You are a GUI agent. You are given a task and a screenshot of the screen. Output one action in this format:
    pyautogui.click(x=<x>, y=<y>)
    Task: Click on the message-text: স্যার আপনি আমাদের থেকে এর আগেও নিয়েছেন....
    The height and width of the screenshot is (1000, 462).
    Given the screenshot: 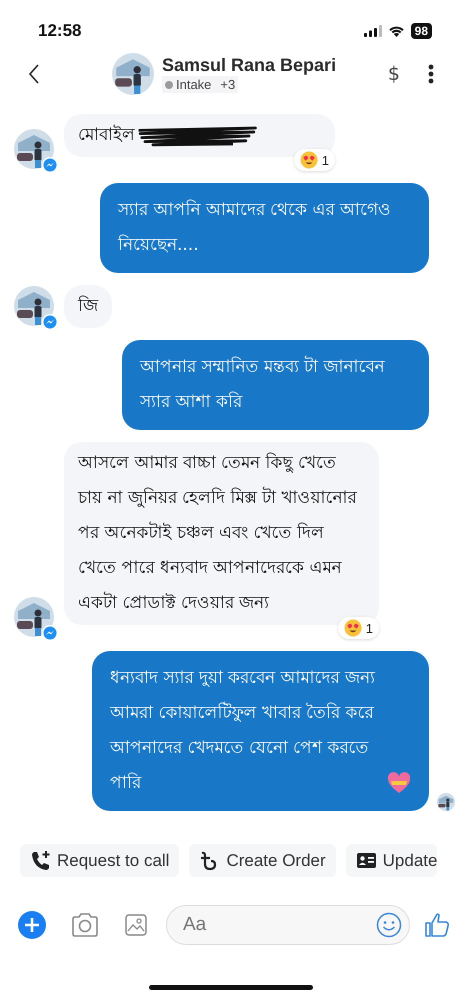 What is the action you would take?
    pyautogui.click(x=255, y=227)
    